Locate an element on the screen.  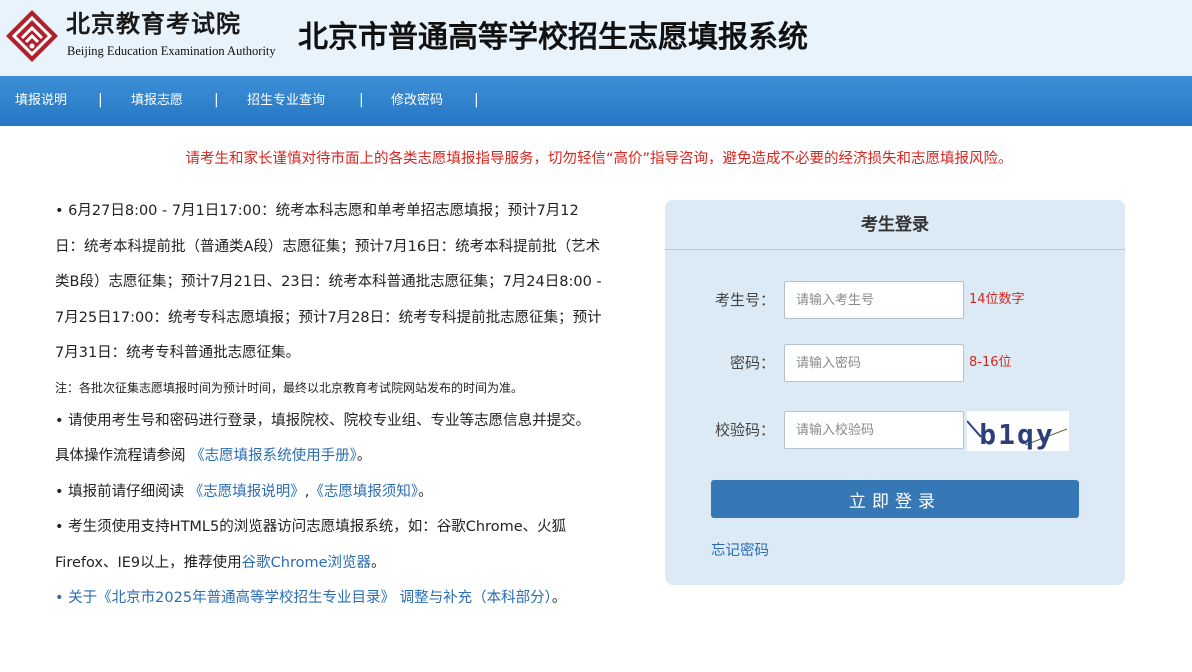
system-title: 北京市普通高等学校招生志愿填报系统 is located at coordinates (553, 37).